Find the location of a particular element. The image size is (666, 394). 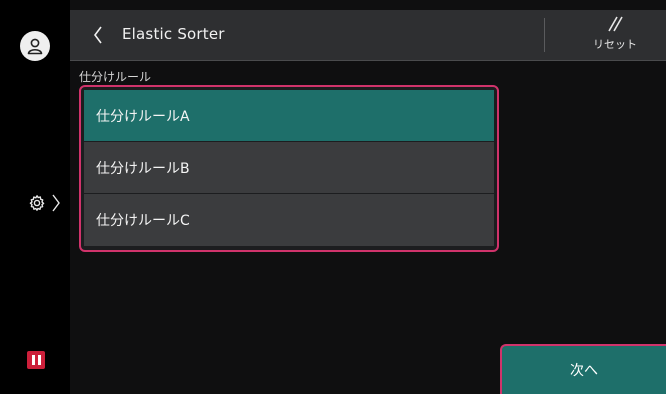

back-button is located at coordinates (98, 35).